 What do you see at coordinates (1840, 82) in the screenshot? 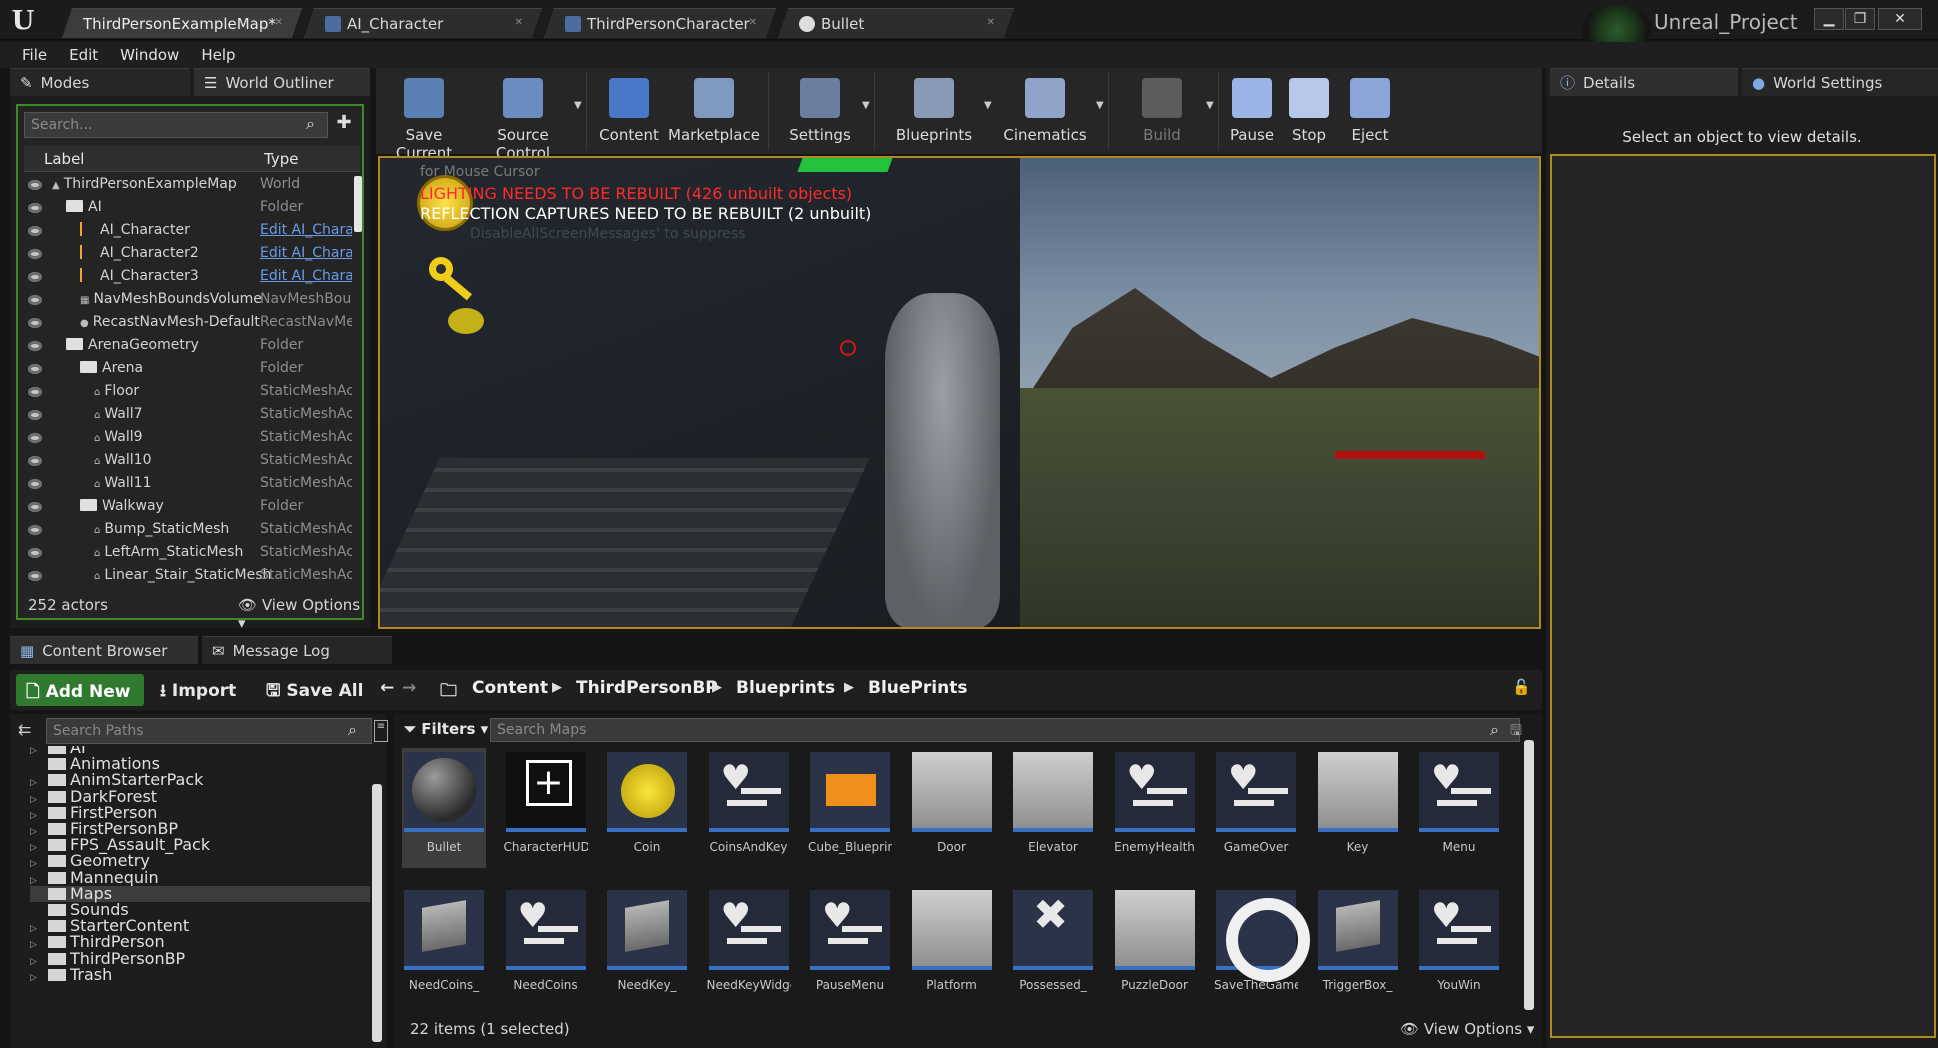
I see `tab-world-settings: ● World Settings` at bounding box center [1840, 82].